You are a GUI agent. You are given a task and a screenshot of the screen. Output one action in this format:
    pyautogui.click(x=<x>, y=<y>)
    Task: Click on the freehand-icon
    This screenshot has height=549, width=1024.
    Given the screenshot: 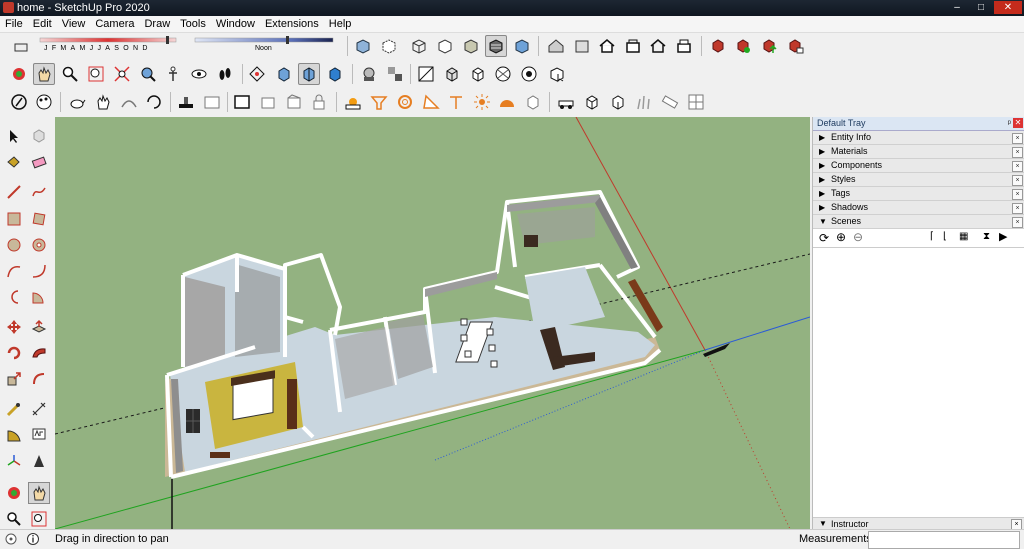 What is the action you would take?
    pyautogui.click(x=39, y=192)
    